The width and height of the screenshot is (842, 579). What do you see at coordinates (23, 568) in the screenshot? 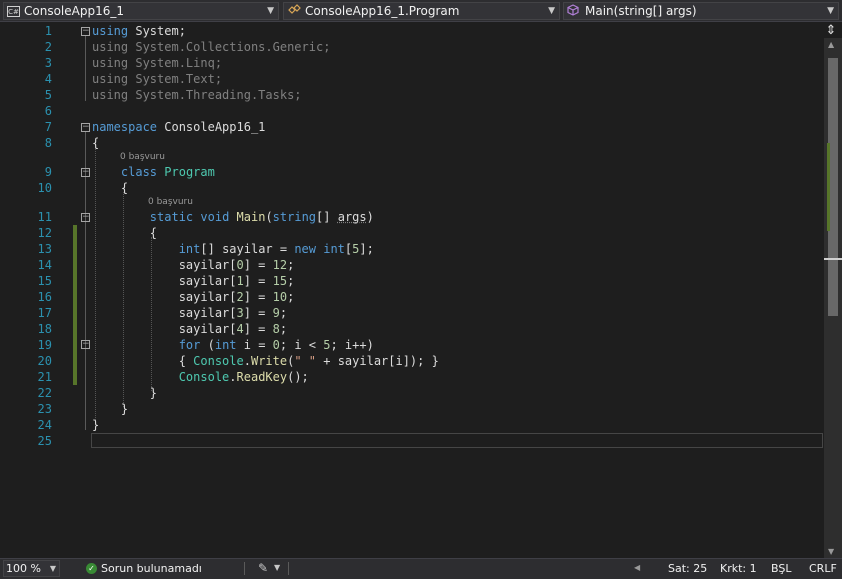
I see `zoom-level: 100 %` at bounding box center [23, 568].